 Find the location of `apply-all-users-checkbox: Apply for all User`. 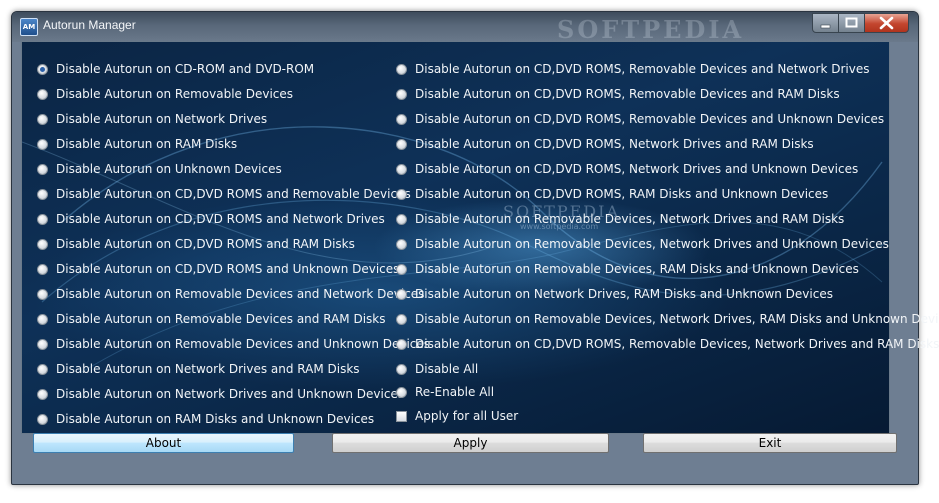

apply-all-users-checkbox: Apply for all User is located at coordinates (457, 416).